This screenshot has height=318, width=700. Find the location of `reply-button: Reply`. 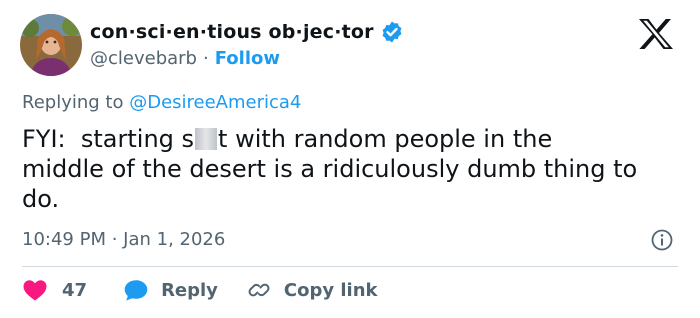

reply-button: Reply is located at coordinates (170, 290).